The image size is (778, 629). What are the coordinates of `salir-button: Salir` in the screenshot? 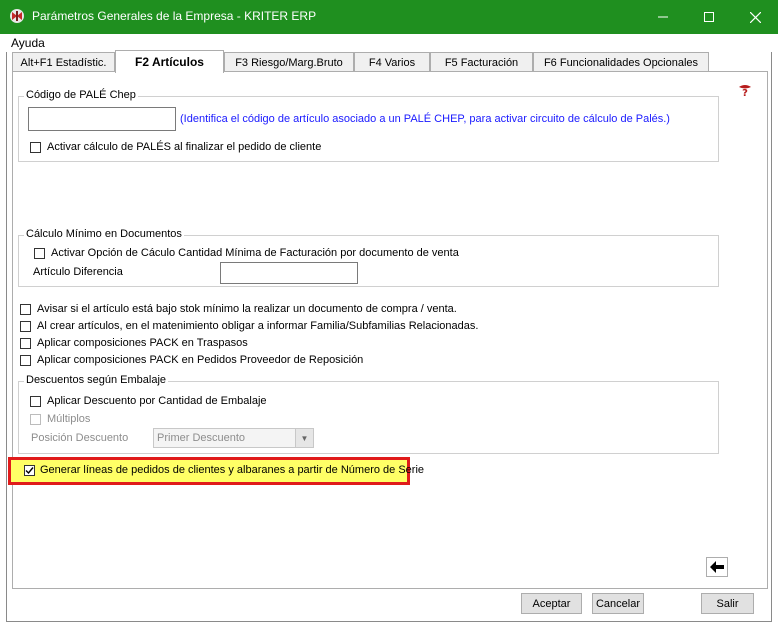 It's located at (727, 603).